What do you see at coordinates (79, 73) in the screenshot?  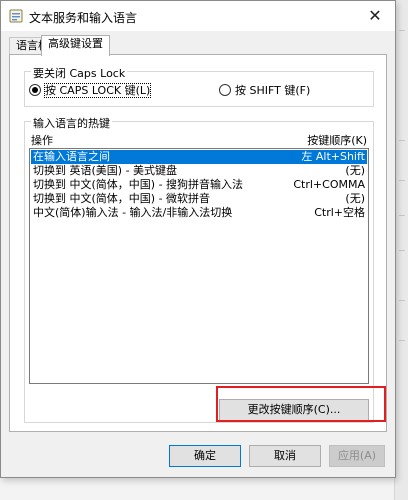 I see `caps-lock-group-title: 要关闭 Caps Lock` at bounding box center [79, 73].